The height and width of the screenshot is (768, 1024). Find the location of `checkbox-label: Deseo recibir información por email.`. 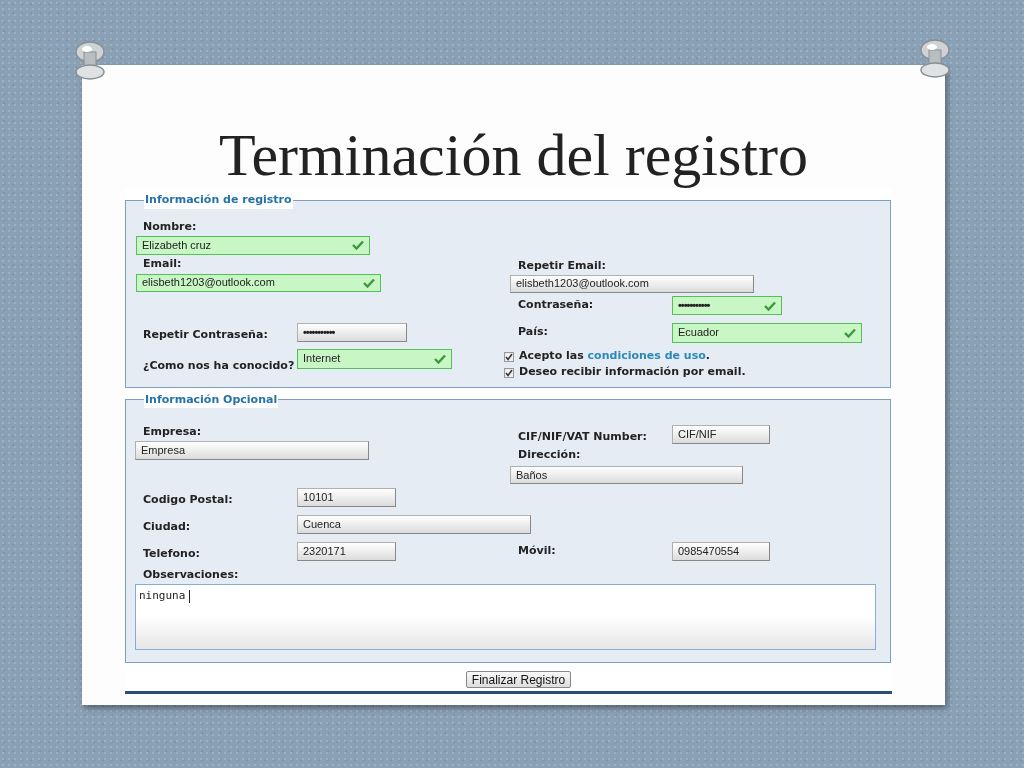

checkbox-label: Deseo recibir información por email. is located at coordinates (632, 372).